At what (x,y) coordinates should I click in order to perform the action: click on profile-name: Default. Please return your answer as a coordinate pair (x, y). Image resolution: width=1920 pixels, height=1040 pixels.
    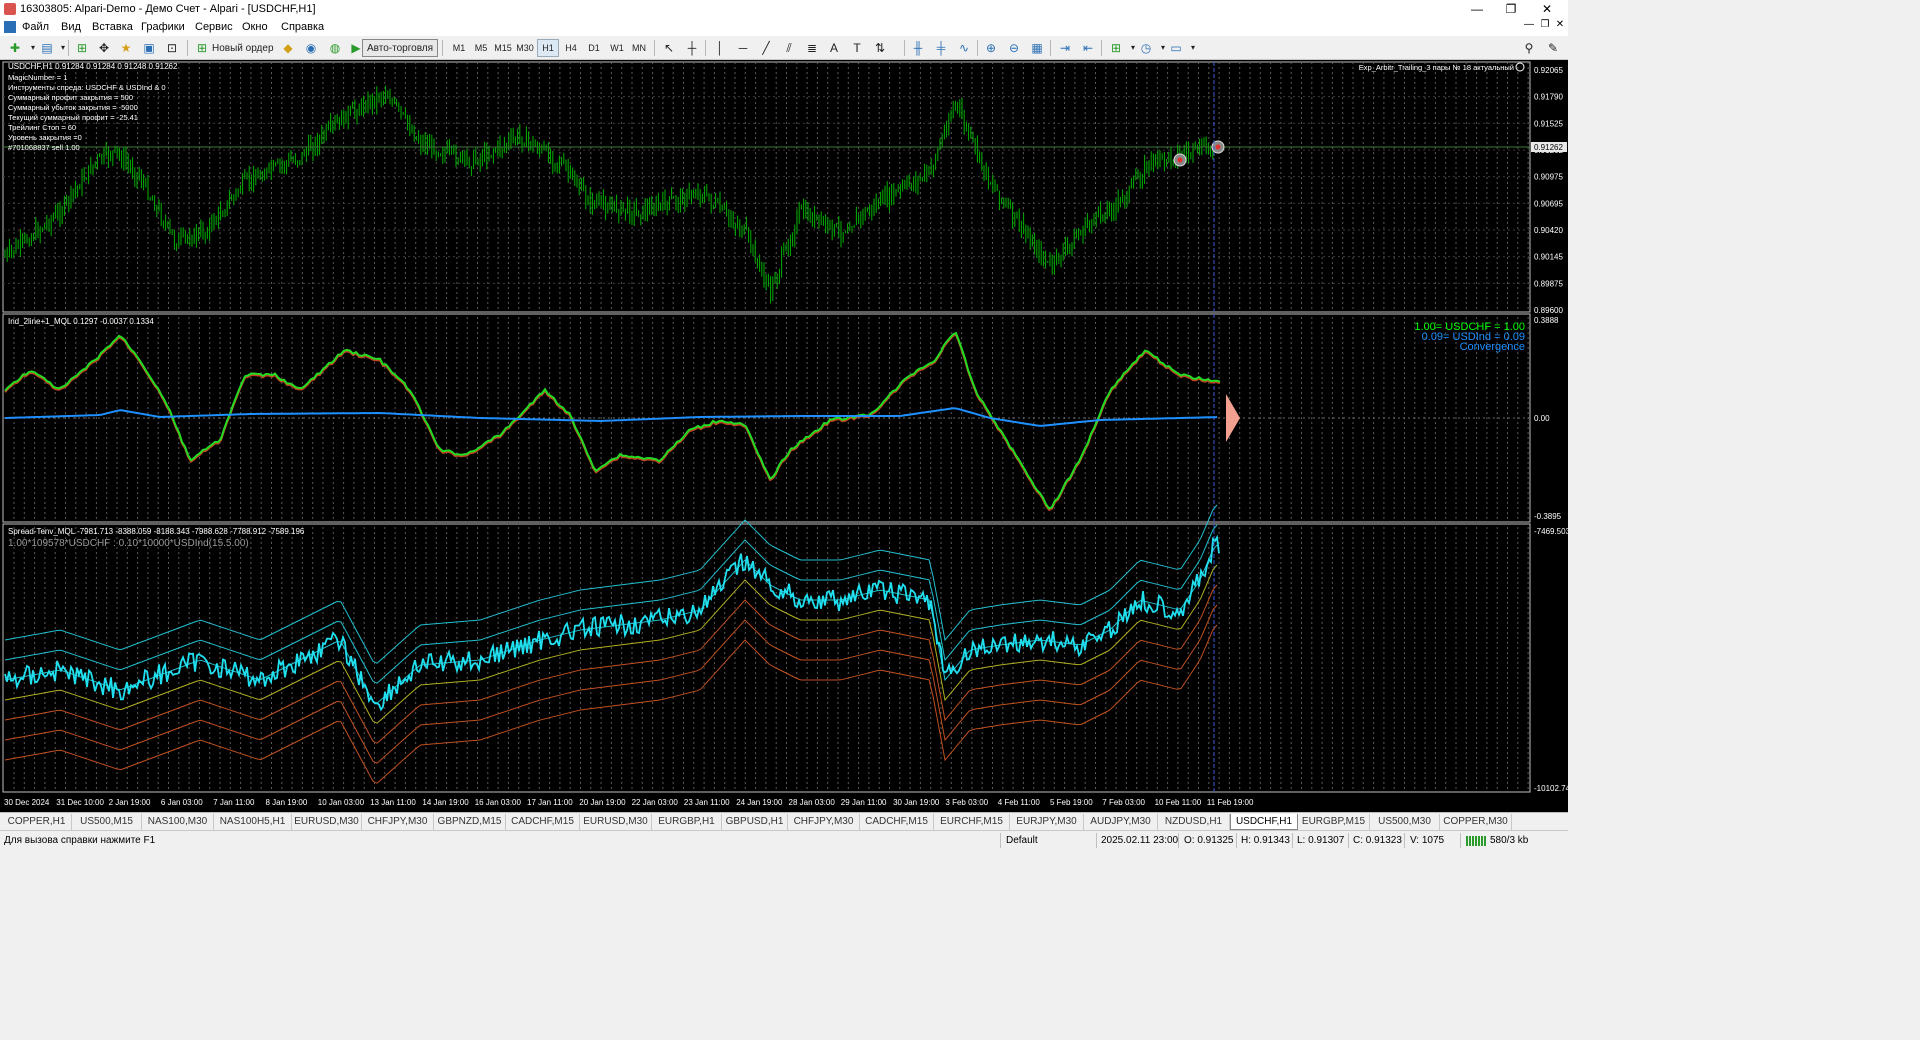
    Looking at the image, I should click on (1022, 840).